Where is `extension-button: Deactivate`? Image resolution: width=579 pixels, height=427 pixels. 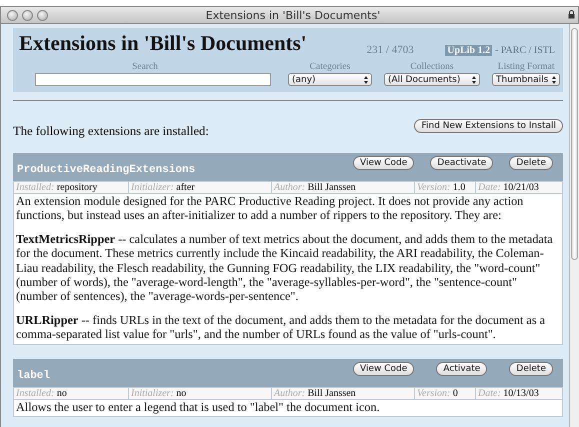
extension-button: Deactivate is located at coordinates (462, 163).